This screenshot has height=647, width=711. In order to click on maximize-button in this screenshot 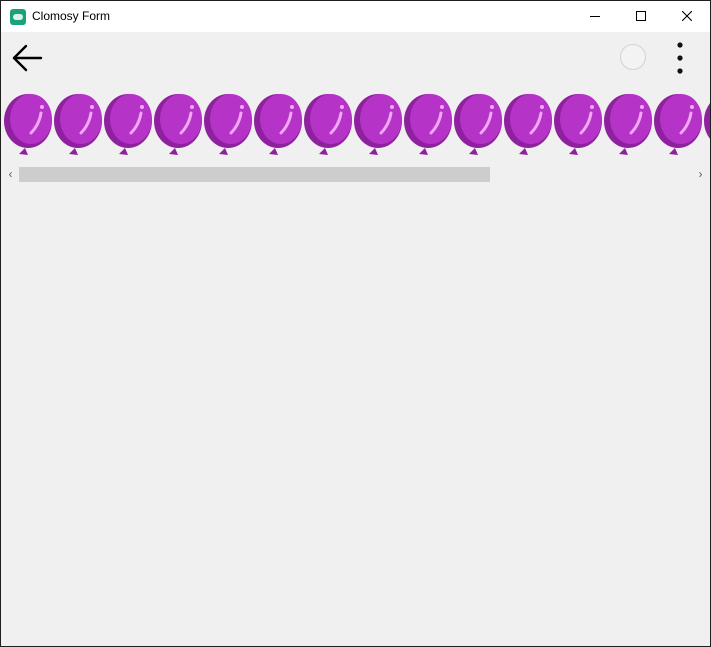, I will do `click(641, 16)`.